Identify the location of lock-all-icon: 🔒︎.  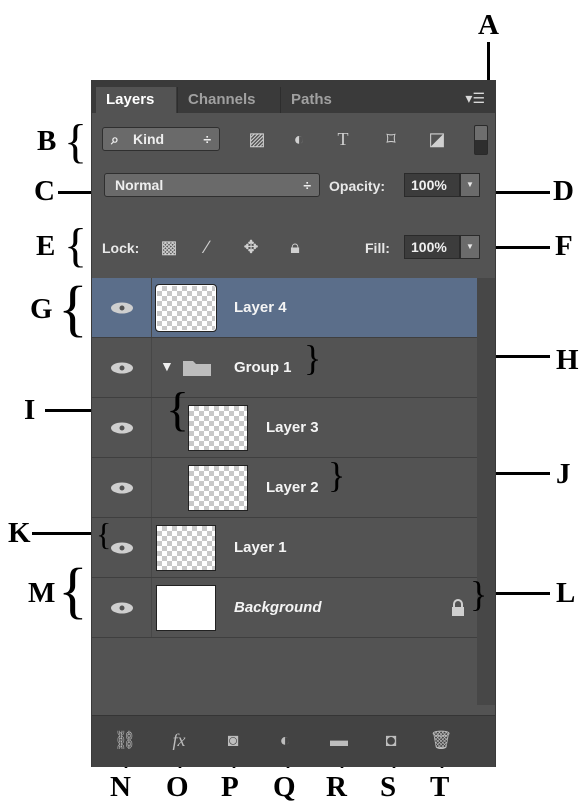
(295, 247).